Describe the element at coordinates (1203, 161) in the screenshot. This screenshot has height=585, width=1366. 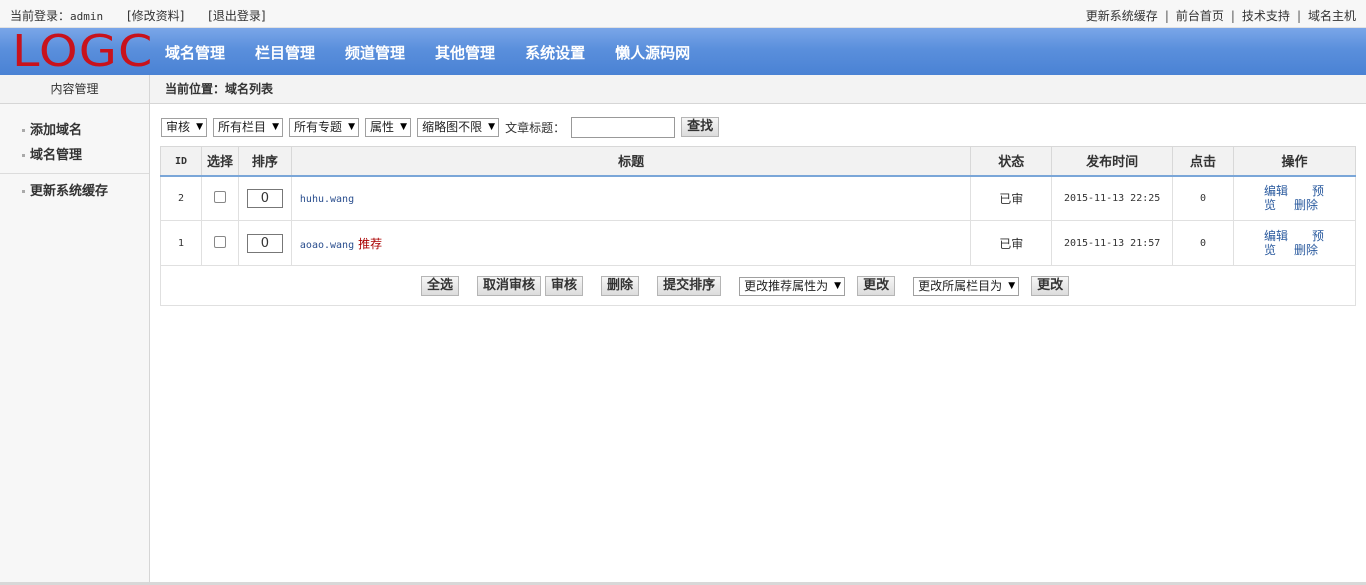
I see `col-clicks: 点击` at that location.